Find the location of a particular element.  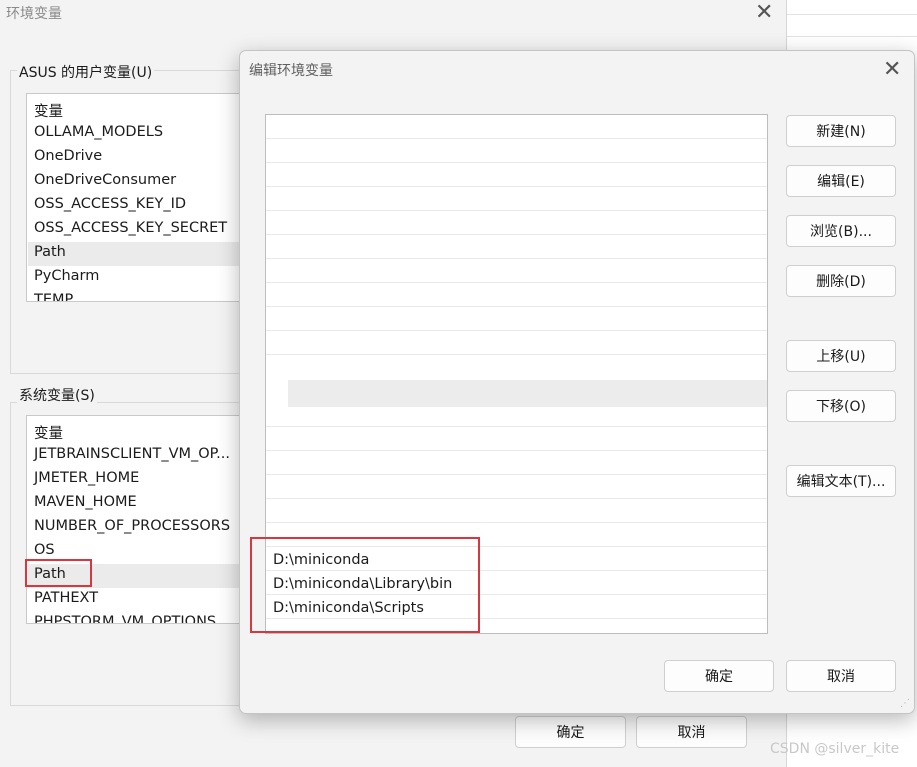

list-item: OSS_ACCESS_KEY_SECRET is located at coordinates (130, 228).